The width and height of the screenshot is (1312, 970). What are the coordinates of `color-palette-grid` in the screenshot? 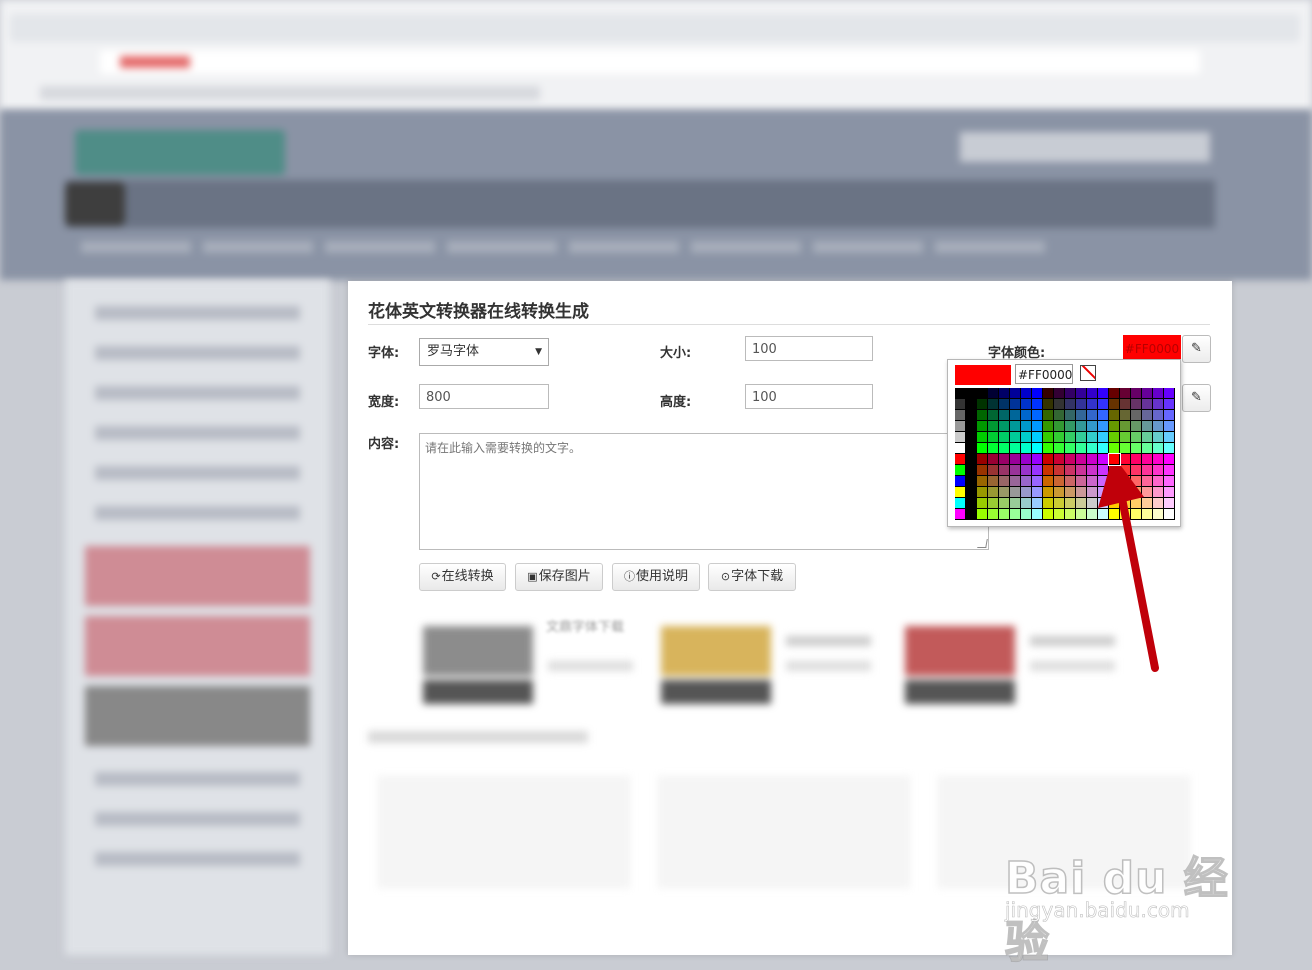 It's located at (1065, 454).